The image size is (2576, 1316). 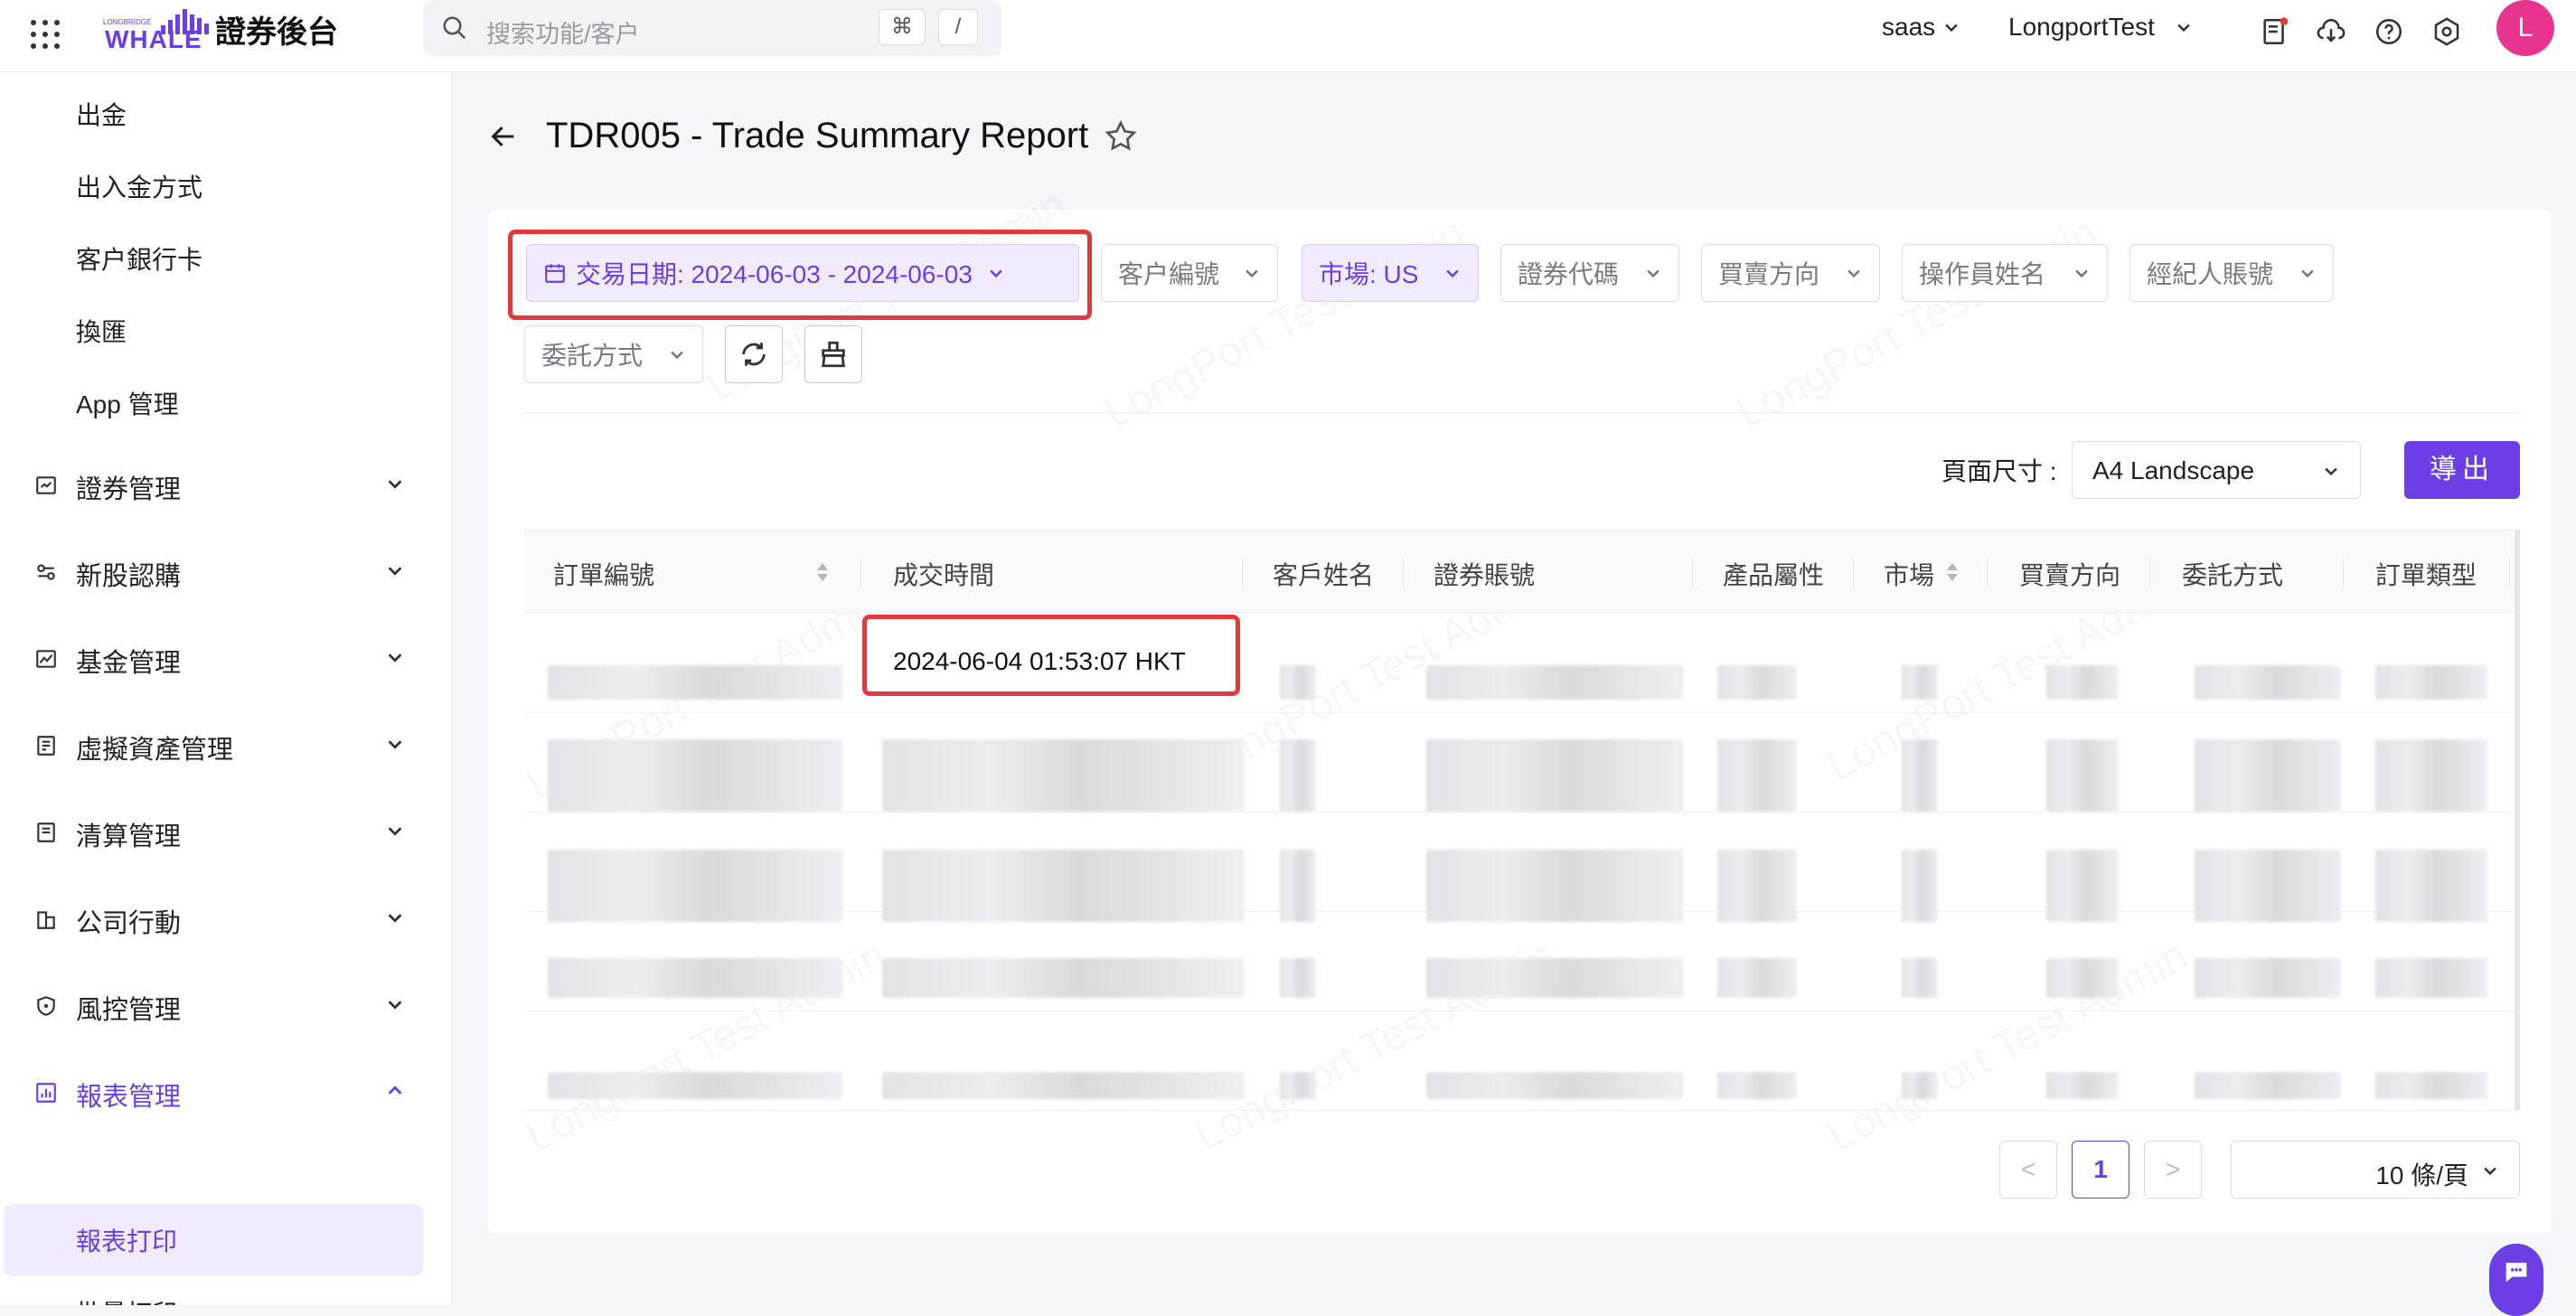 I want to click on task-list-icon, so click(x=2275, y=32).